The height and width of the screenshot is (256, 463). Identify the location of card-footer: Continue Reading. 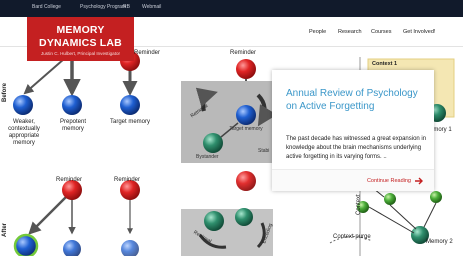
(353, 180).